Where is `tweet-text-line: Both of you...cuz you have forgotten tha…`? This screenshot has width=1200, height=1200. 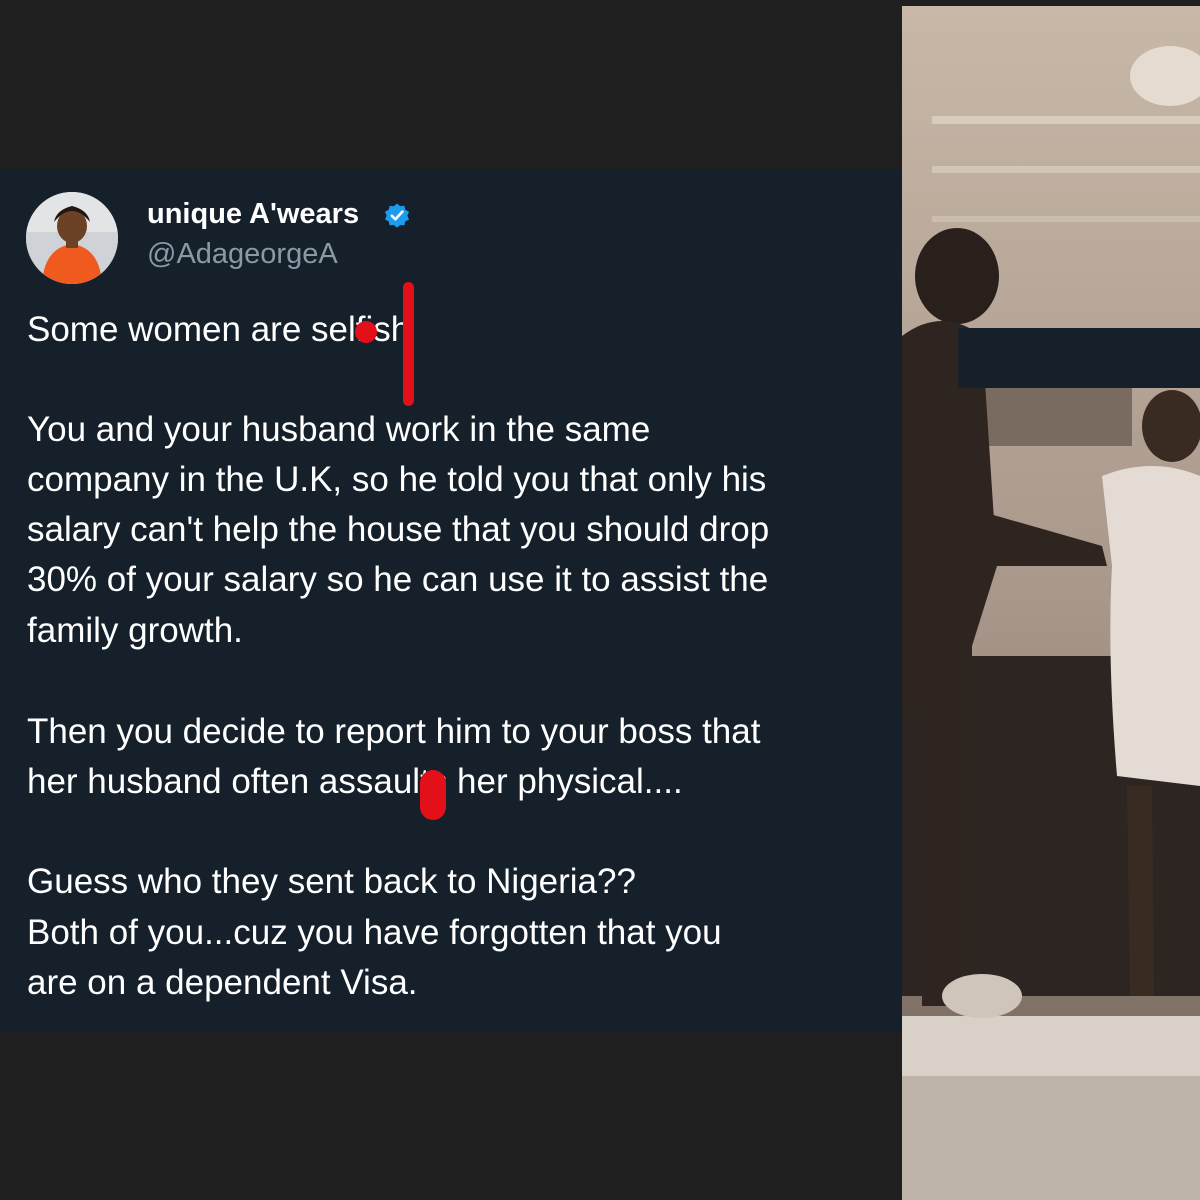 tweet-text-line: Both of you...cuz you have forgotten tha… is located at coordinates (374, 932).